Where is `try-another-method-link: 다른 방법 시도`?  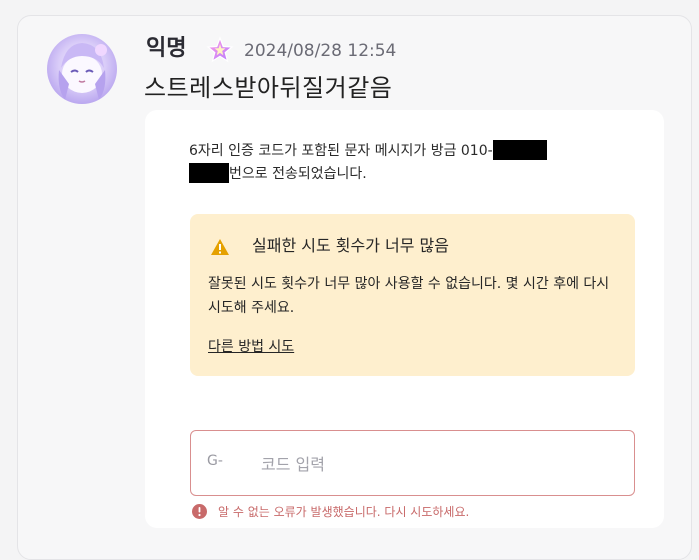
try-another-method-link: 다른 방법 시도 is located at coordinates (251, 347).